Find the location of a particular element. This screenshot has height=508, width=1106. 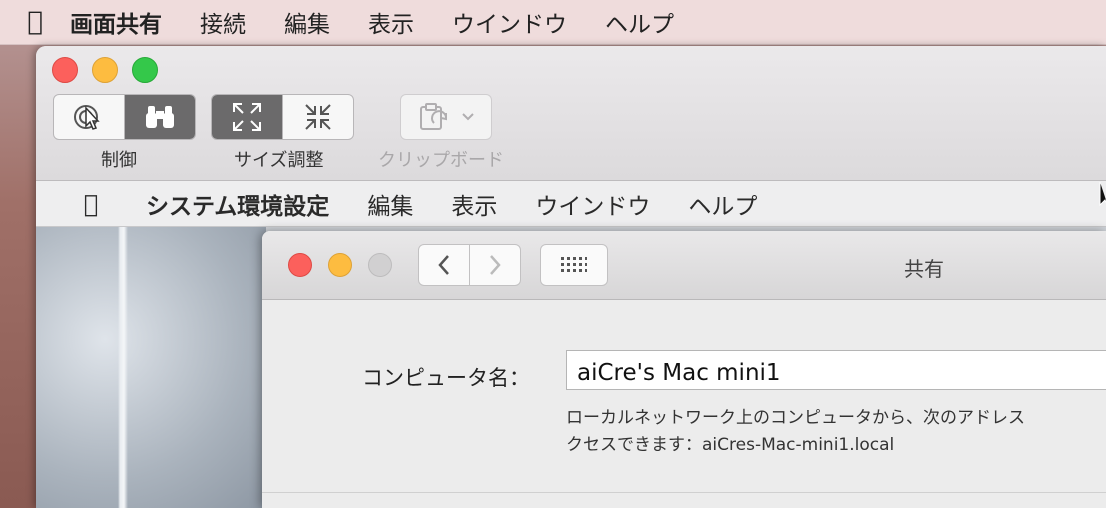

forward-button is located at coordinates (494, 265).